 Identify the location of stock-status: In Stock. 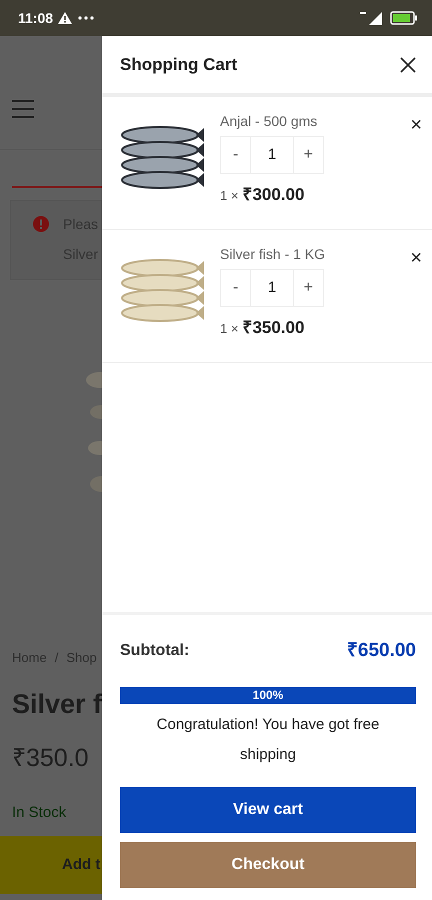
(40, 812).